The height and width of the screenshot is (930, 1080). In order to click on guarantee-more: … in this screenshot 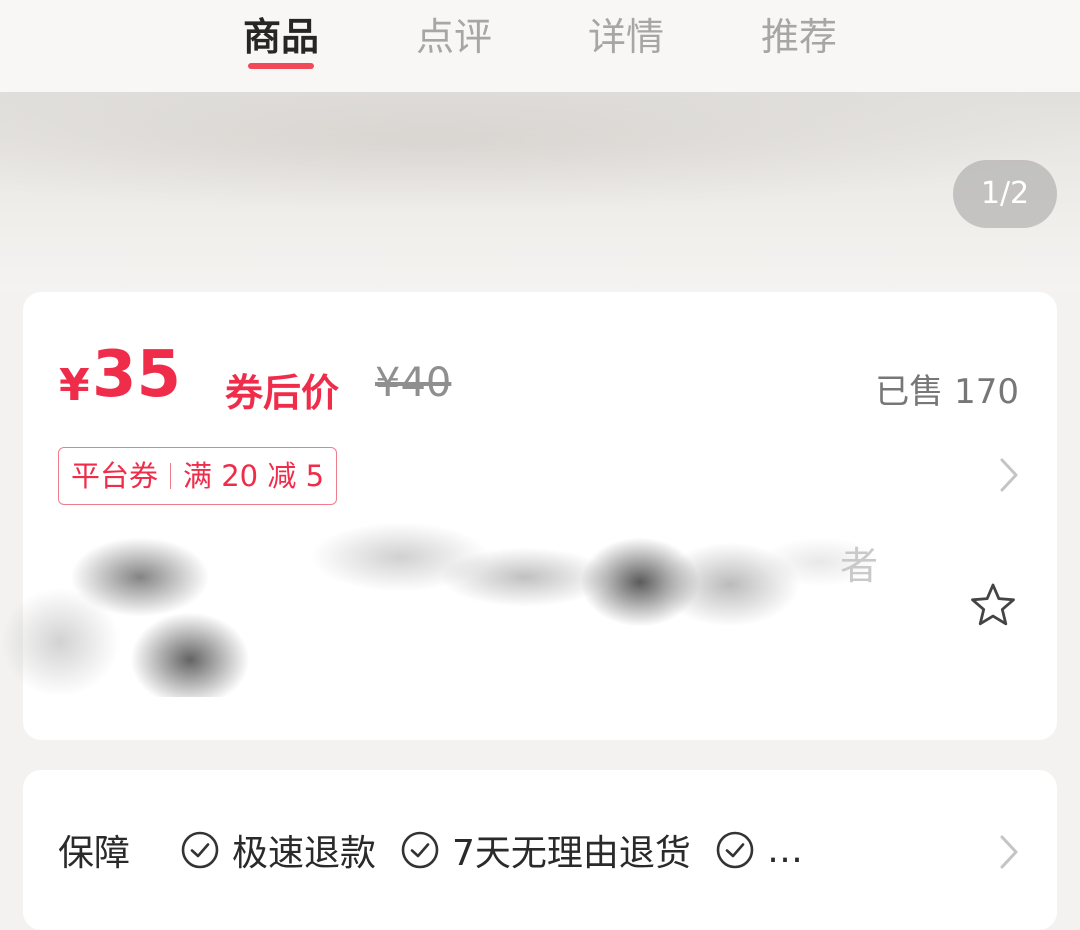, I will do `click(784, 850)`.